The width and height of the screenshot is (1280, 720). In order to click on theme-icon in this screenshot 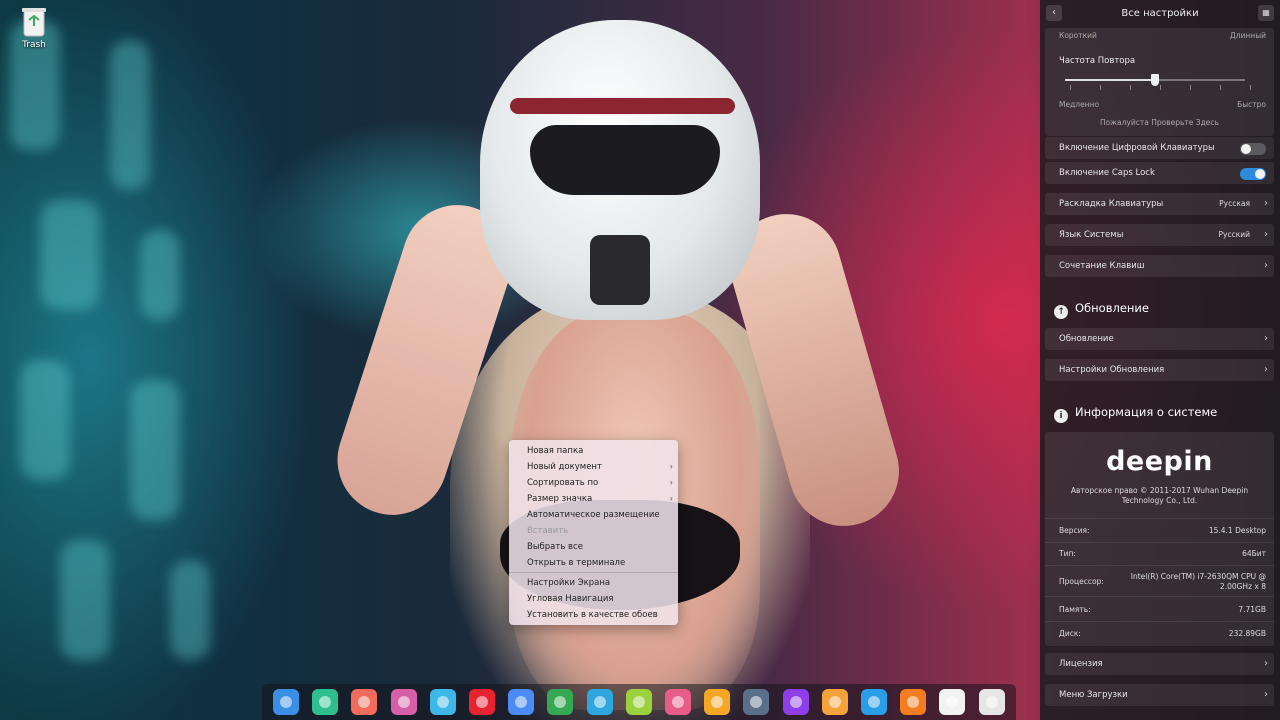, I will do `click(834, 702)`.